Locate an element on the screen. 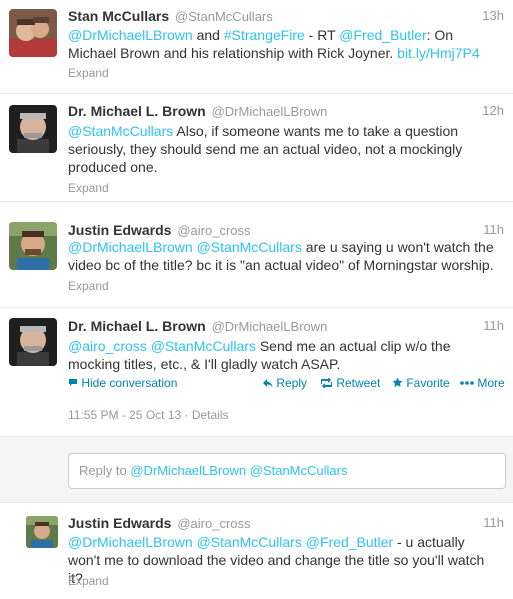 The height and width of the screenshot is (599, 513). hide-conversation-label: Hide conversation is located at coordinates (129, 383).